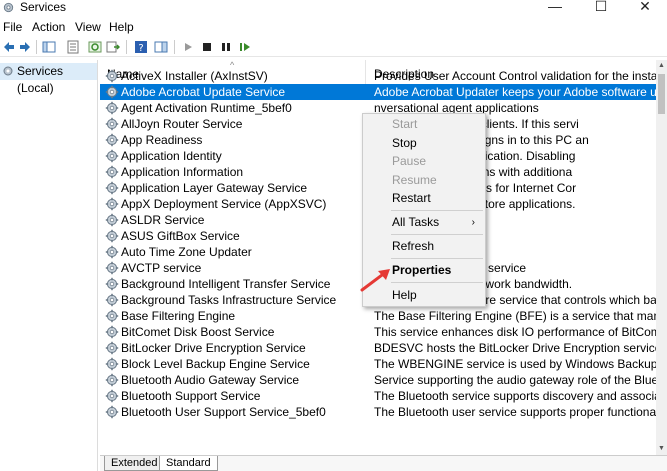 The image size is (667, 471). What do you see at coordinates (121, 27) in the screenshot?
I see `menu-help: Help` at bounding box center [121, 27].